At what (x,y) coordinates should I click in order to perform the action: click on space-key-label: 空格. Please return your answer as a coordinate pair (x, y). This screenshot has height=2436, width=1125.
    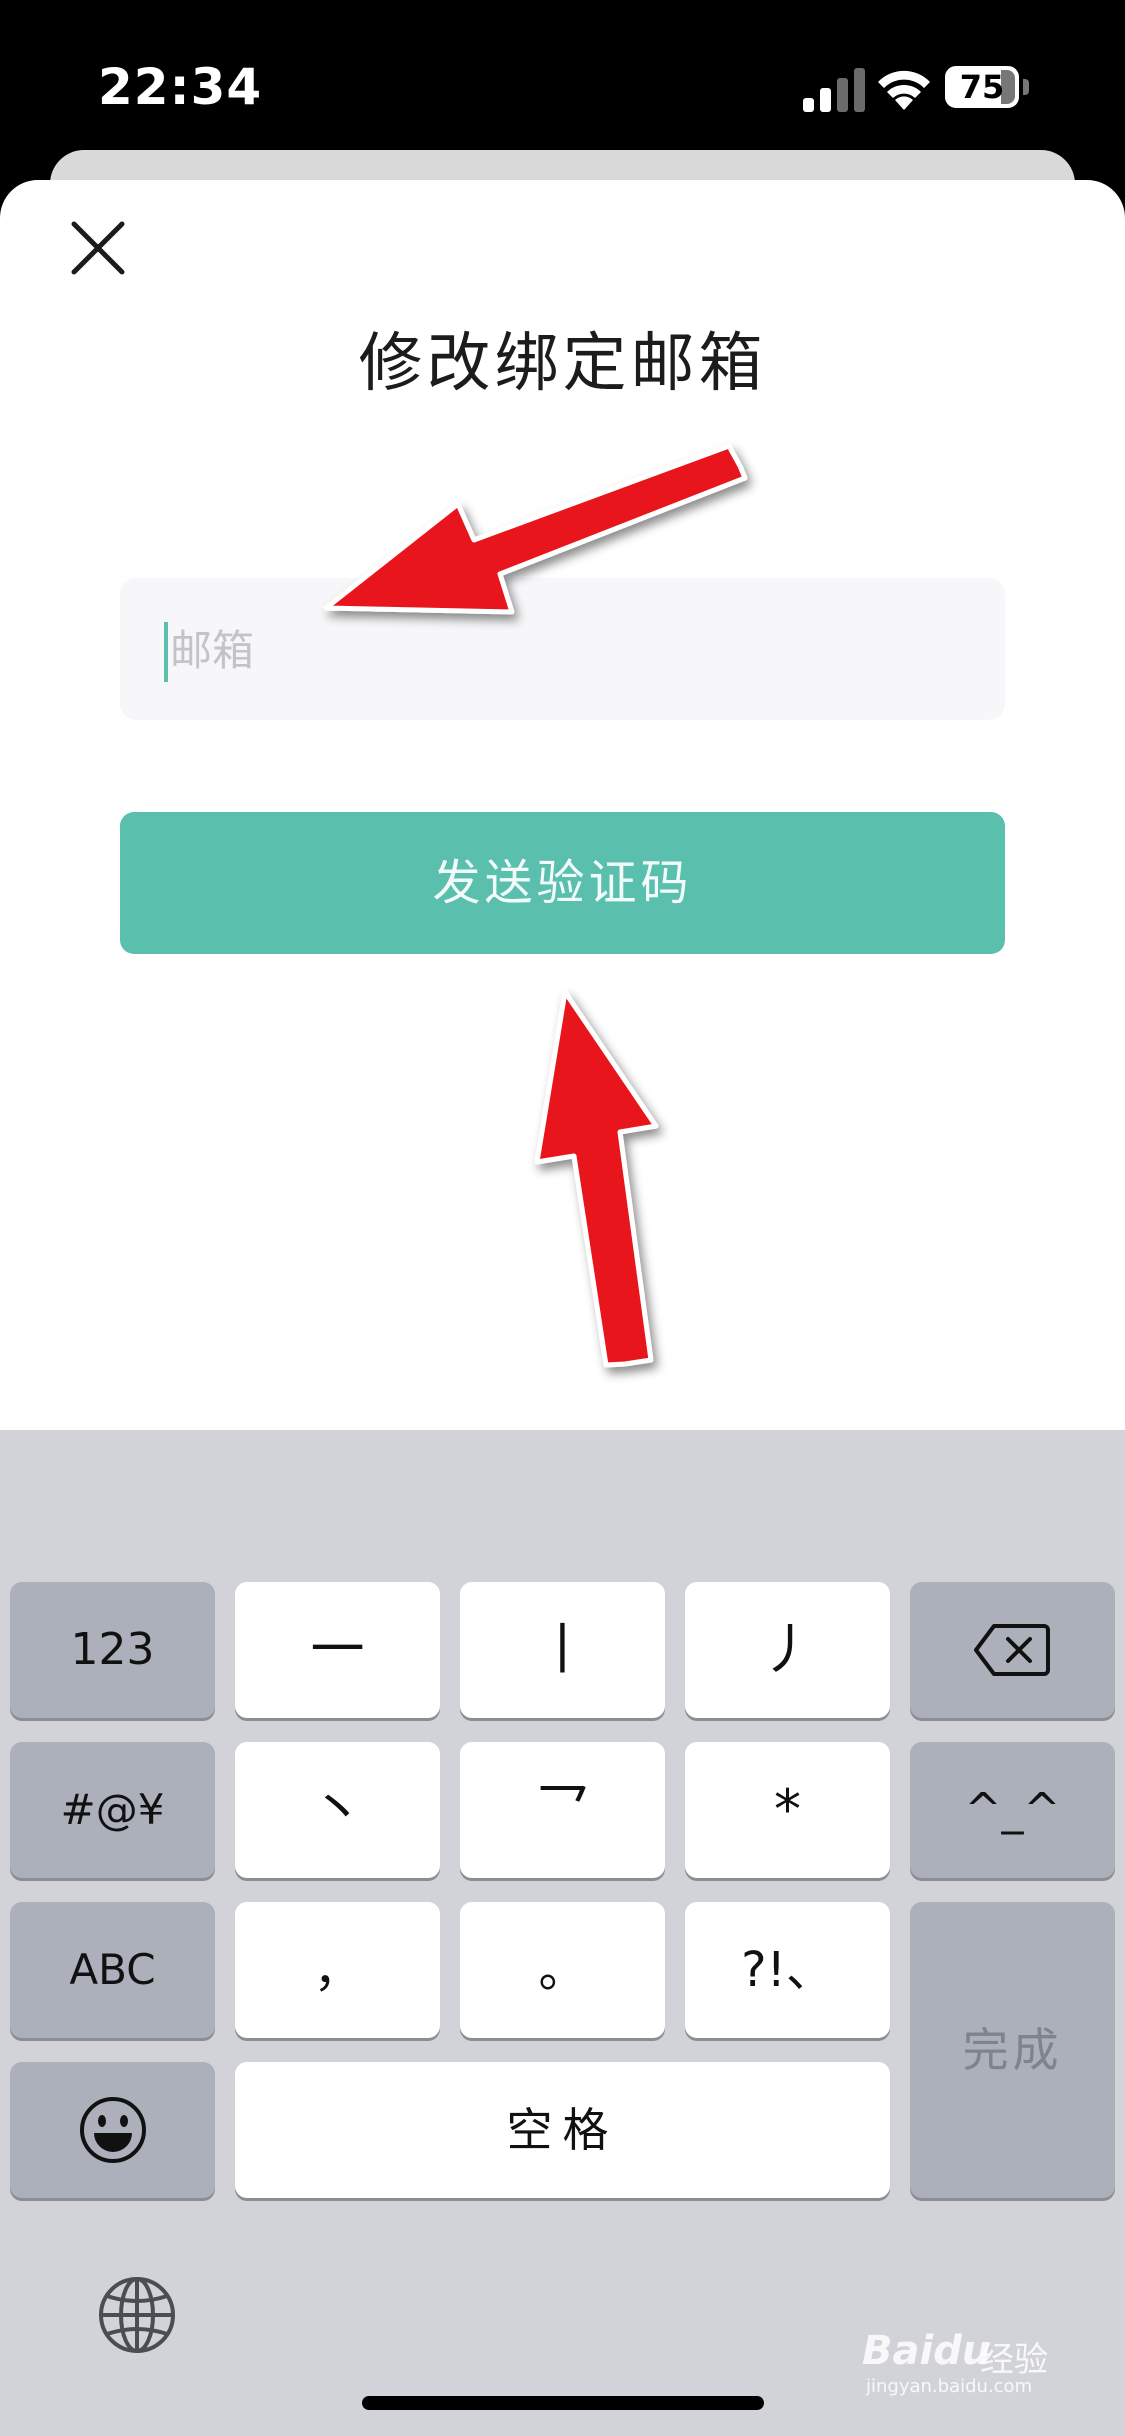
    Looking at the image, I should click on (562, 2130).